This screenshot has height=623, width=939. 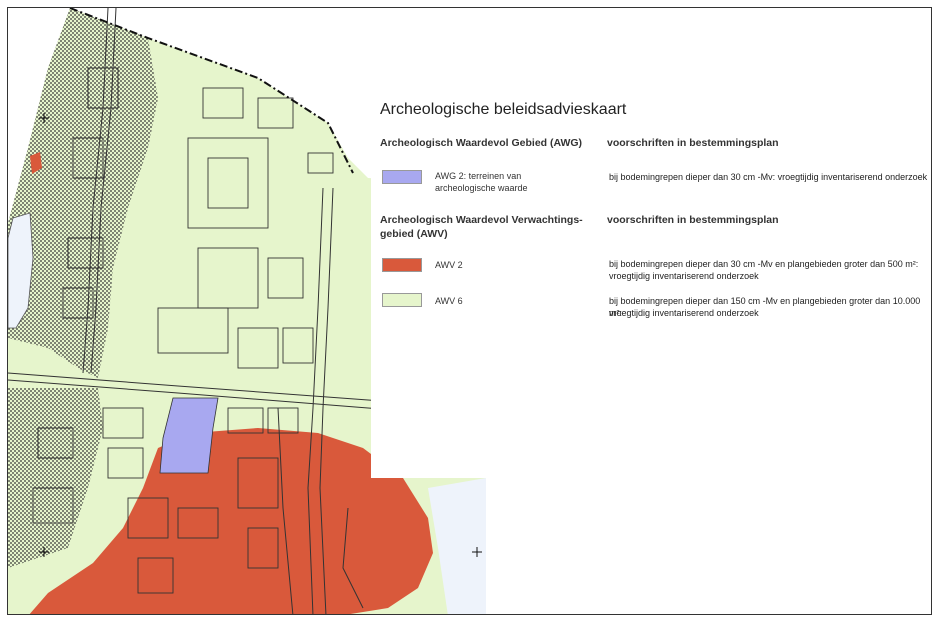 I want to click on awg2-label-line2: archeologische waarde, so click(x=481, y=188).